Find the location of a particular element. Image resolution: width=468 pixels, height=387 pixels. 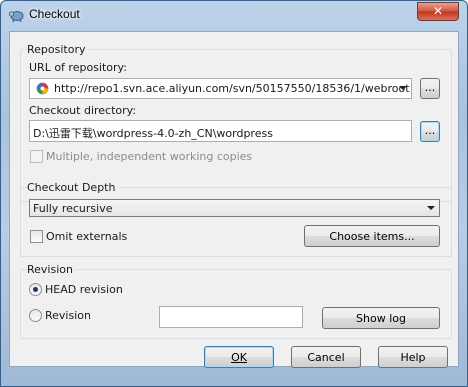

revision-radio is located at coordinates (35, 315).